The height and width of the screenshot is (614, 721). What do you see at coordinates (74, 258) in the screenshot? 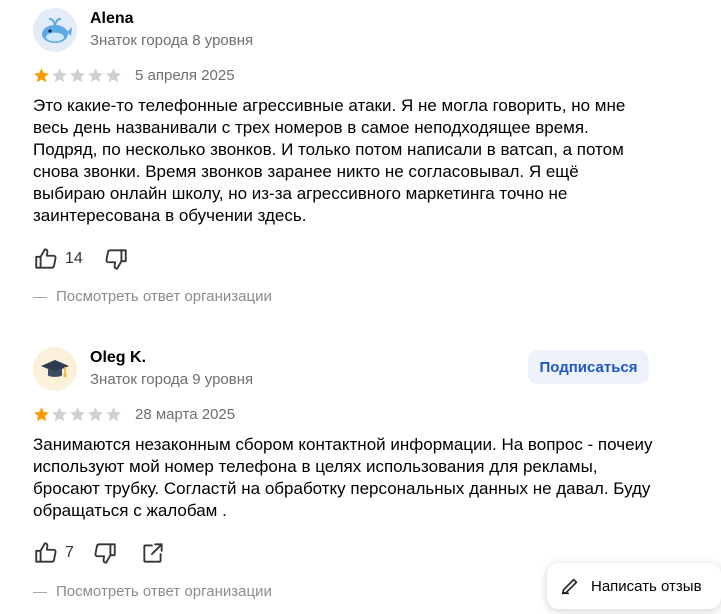
I see `like-count: 14` at bounding box center [74, 258].